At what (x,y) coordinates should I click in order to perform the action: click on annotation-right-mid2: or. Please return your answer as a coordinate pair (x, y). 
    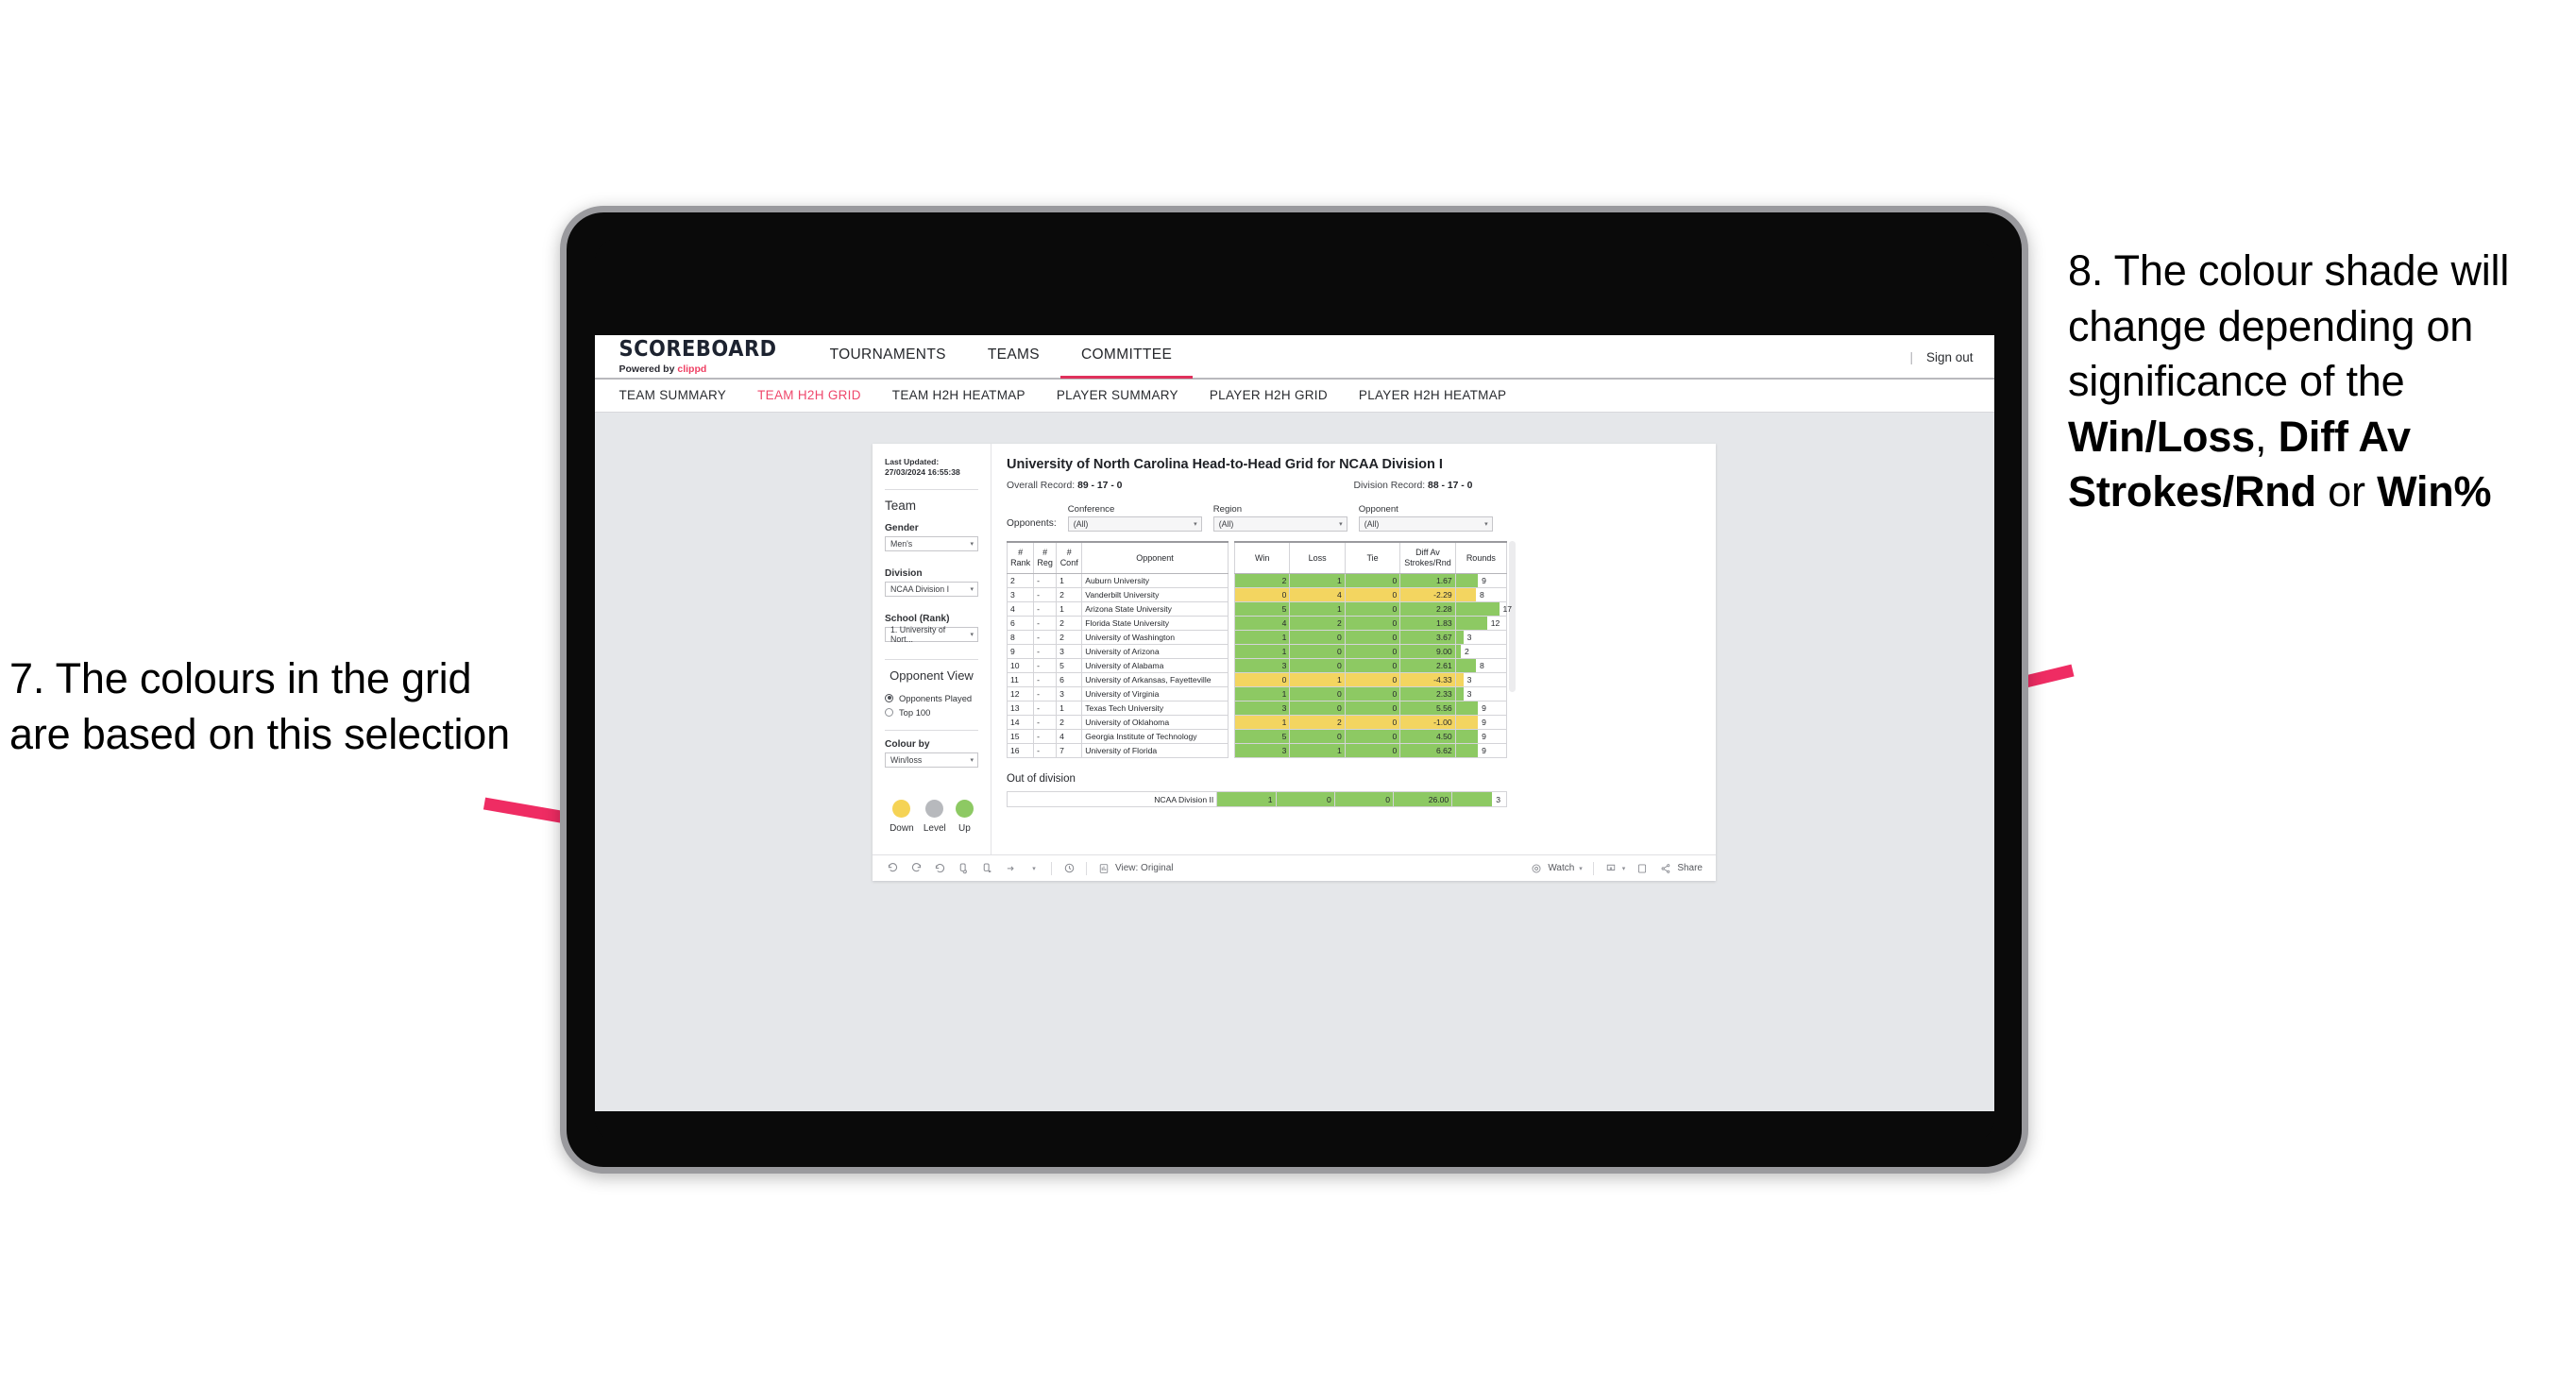
    Looking at the image, I should click on (2346, 491).